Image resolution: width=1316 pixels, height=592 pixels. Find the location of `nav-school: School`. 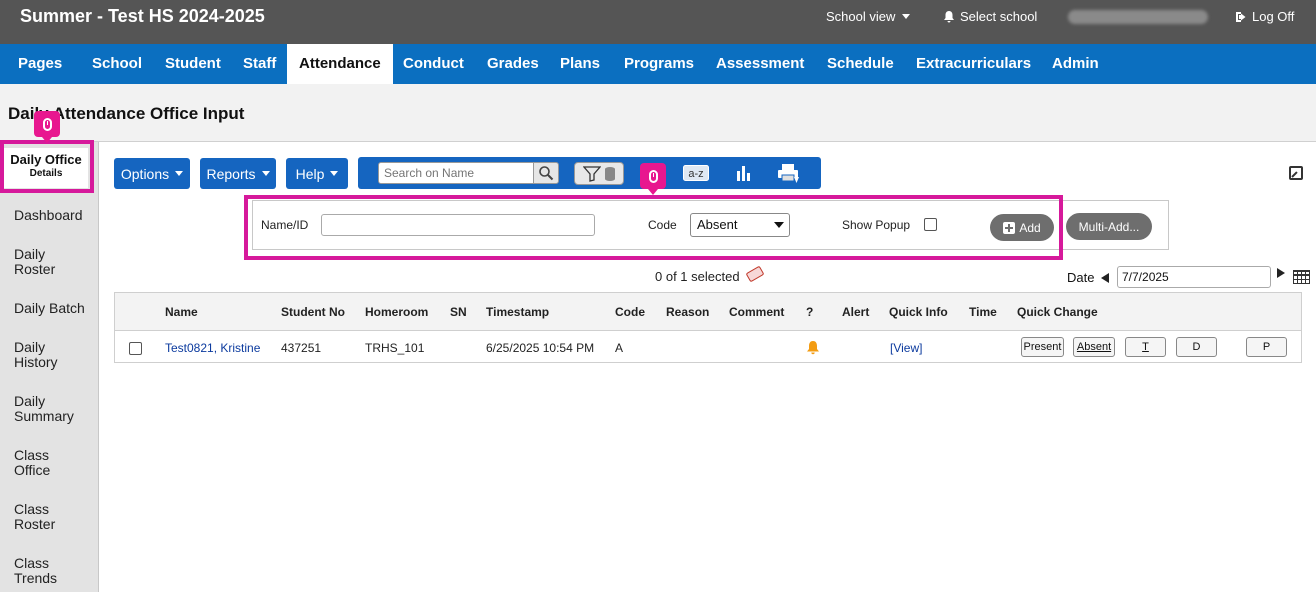

nav-school: School is located at coordinates (117, 64).